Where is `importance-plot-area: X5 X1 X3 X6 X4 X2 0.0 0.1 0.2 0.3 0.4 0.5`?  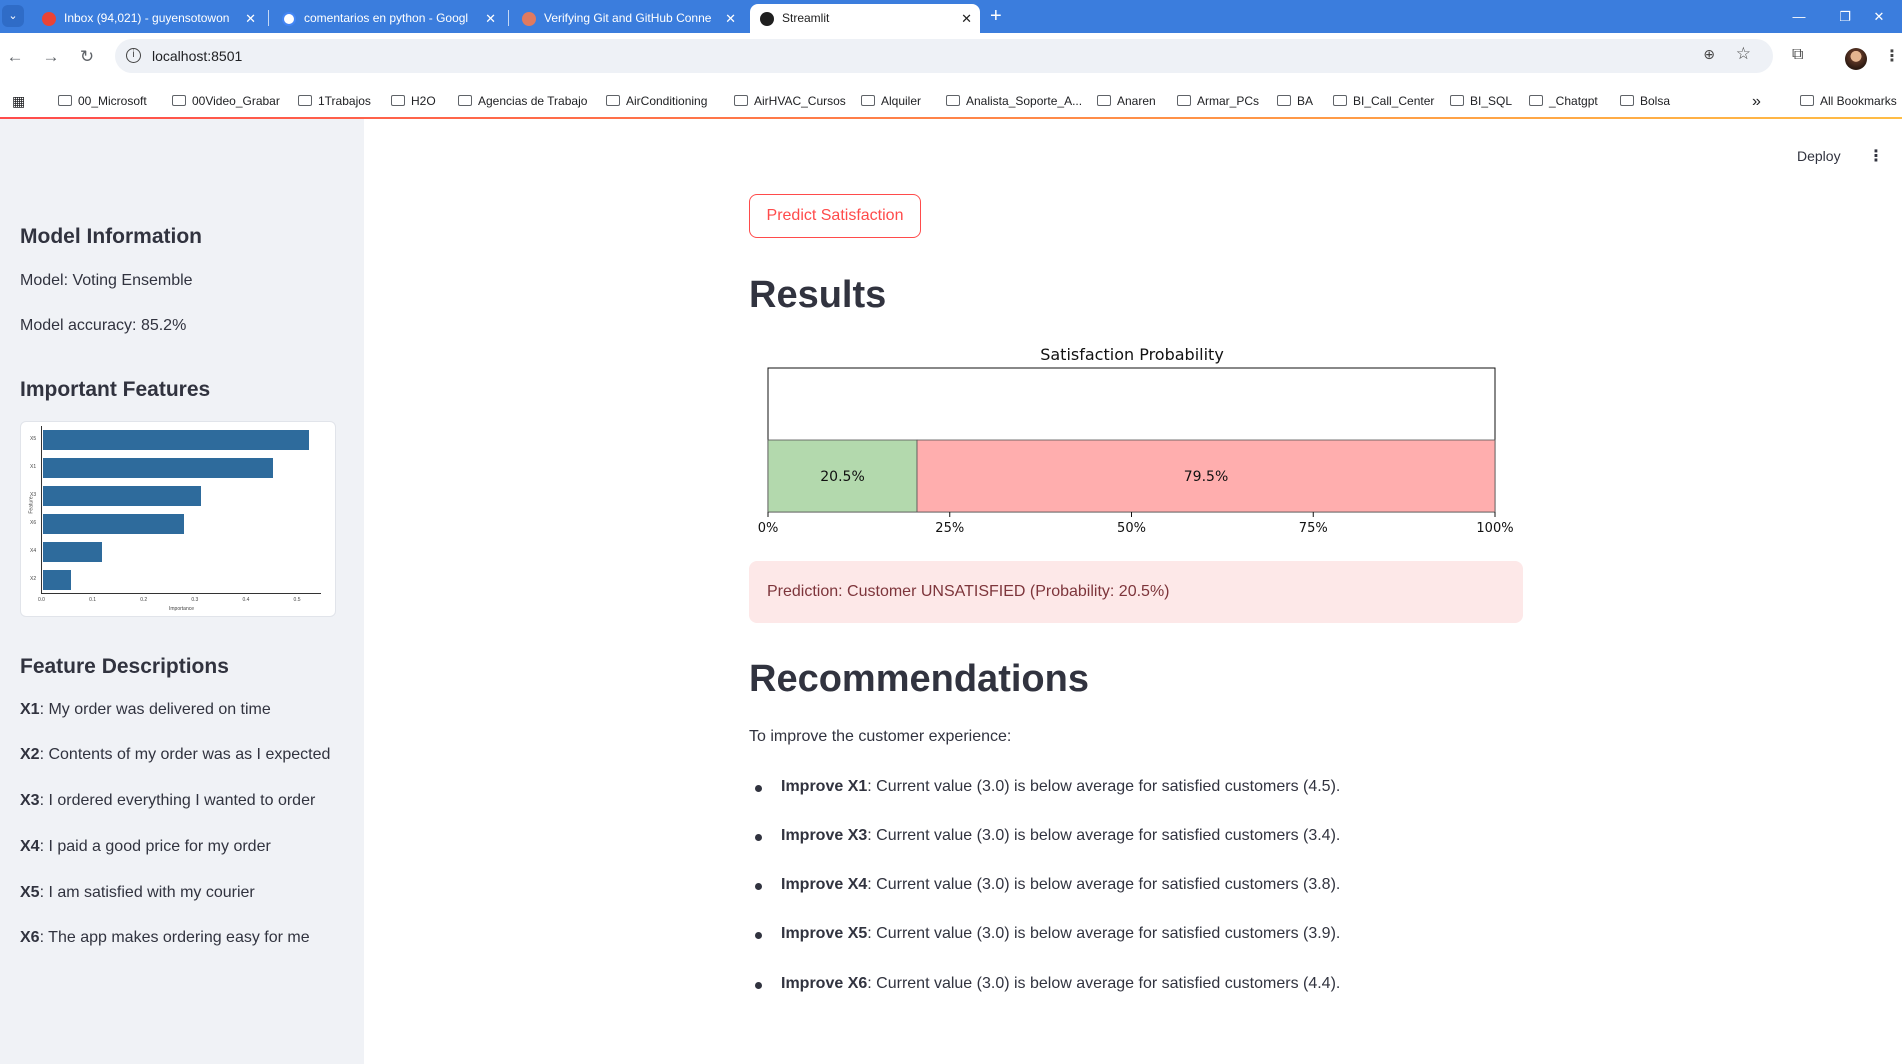 importance-plot-area: X5 X1 X3 X6 X4 X2 0.0 0.1 0.2 0.3 0.4 0.5 is located at coordinates (175, 514).